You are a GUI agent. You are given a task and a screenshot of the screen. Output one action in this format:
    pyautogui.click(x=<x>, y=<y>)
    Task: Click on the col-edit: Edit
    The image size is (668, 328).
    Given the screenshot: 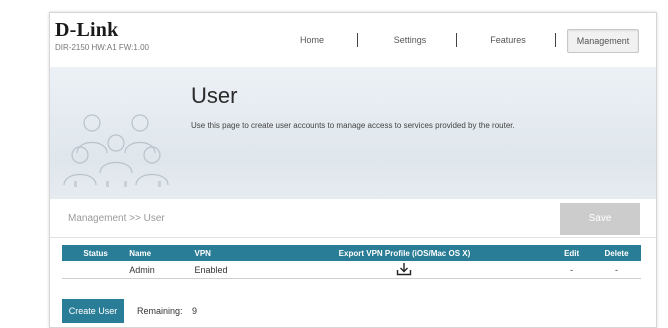 What is the action you would take?
    pyautogui.click(x=572, y=253)
    